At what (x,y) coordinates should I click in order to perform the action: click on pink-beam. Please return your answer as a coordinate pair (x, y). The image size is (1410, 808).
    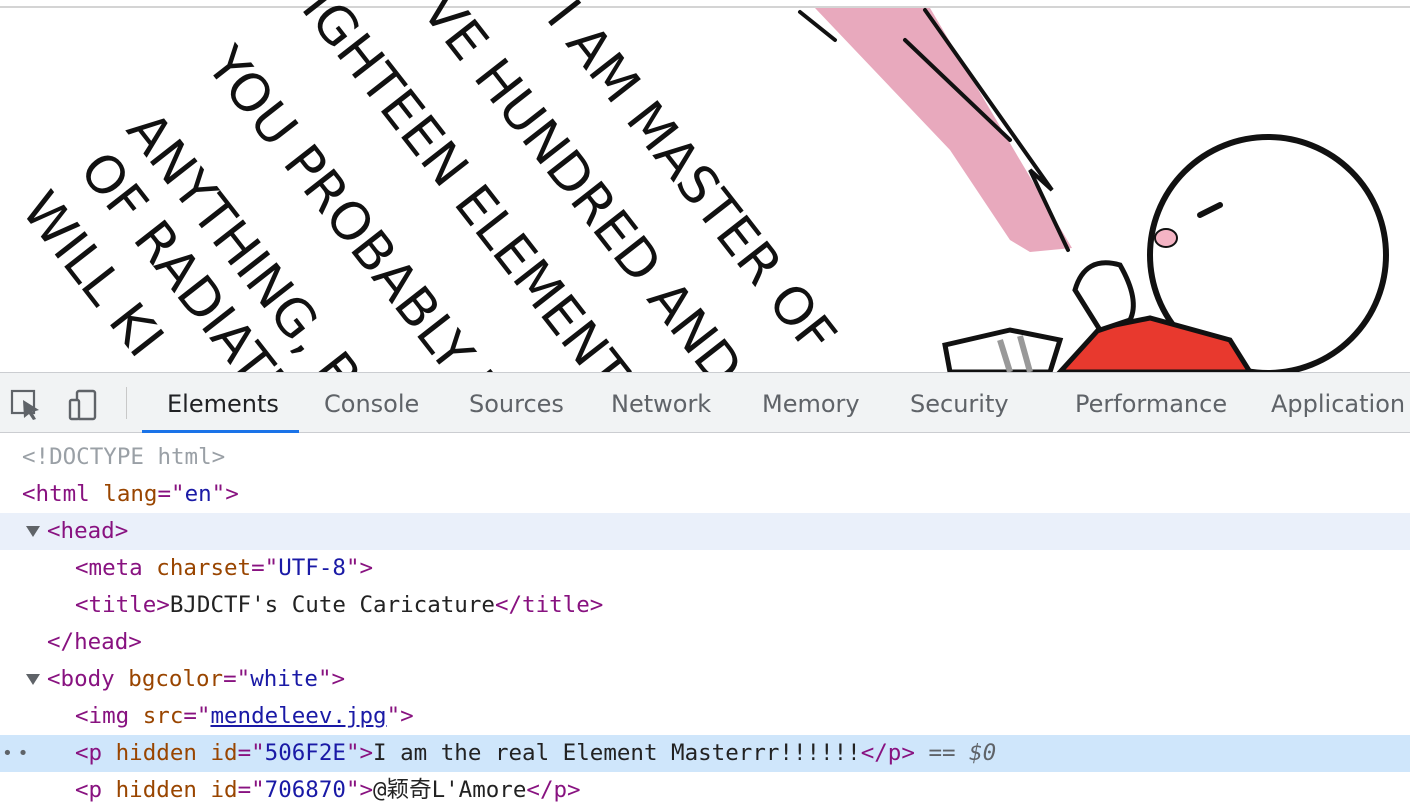
    Looking at the image, I should click on (943, 130).